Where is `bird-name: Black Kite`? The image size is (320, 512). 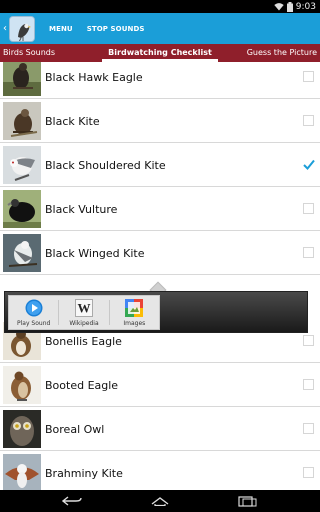 bird-name: Black Kite is located at coordinates (72, 121).